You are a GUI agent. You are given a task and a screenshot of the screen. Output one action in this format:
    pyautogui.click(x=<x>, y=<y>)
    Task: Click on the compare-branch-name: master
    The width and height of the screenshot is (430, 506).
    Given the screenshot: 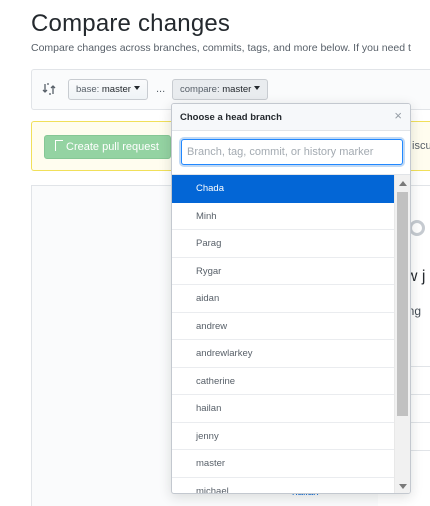 What is the action you would take?
    pyautogui.click(x=237, y=89)
    